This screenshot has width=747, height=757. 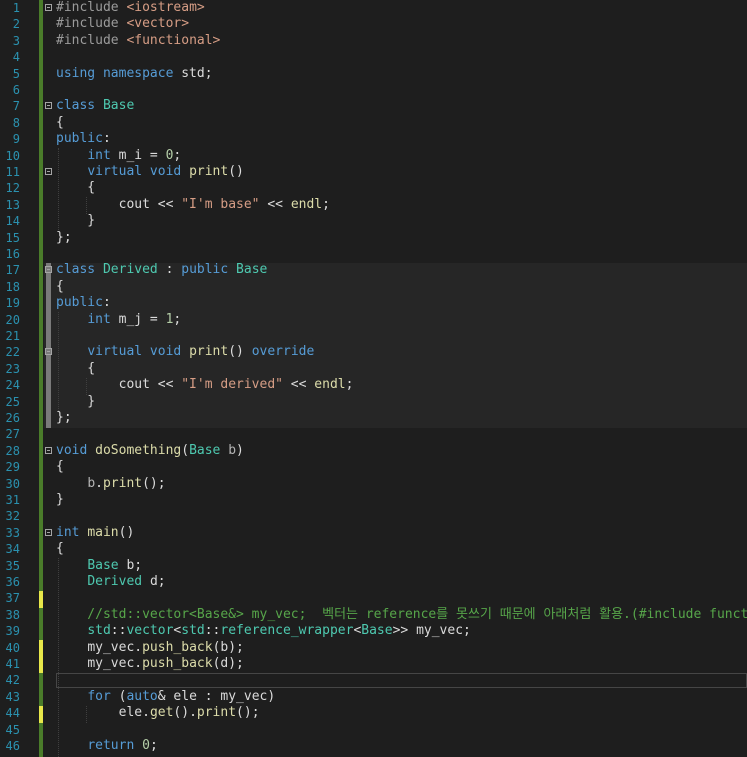 What do you see at coordinates (373, 123) in the screenshot?
I see `code-line: 8{` at bounding box center [373, 123].